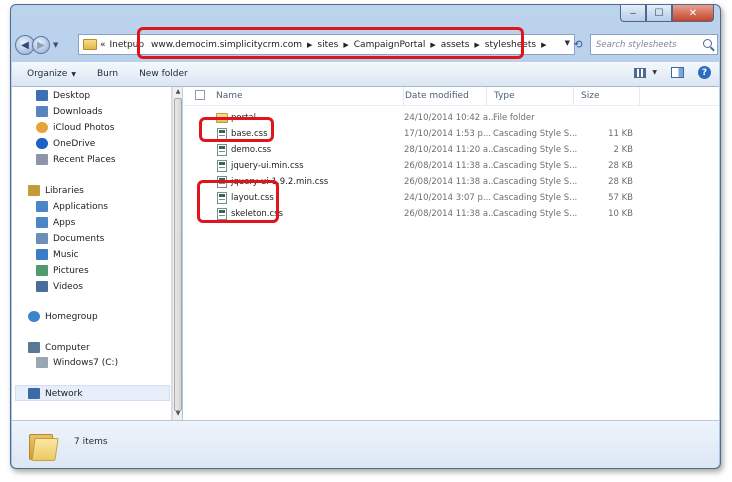  Describe the element at coordinates (640, 72) in the screenshot. I see `change-view-icon` at that location.